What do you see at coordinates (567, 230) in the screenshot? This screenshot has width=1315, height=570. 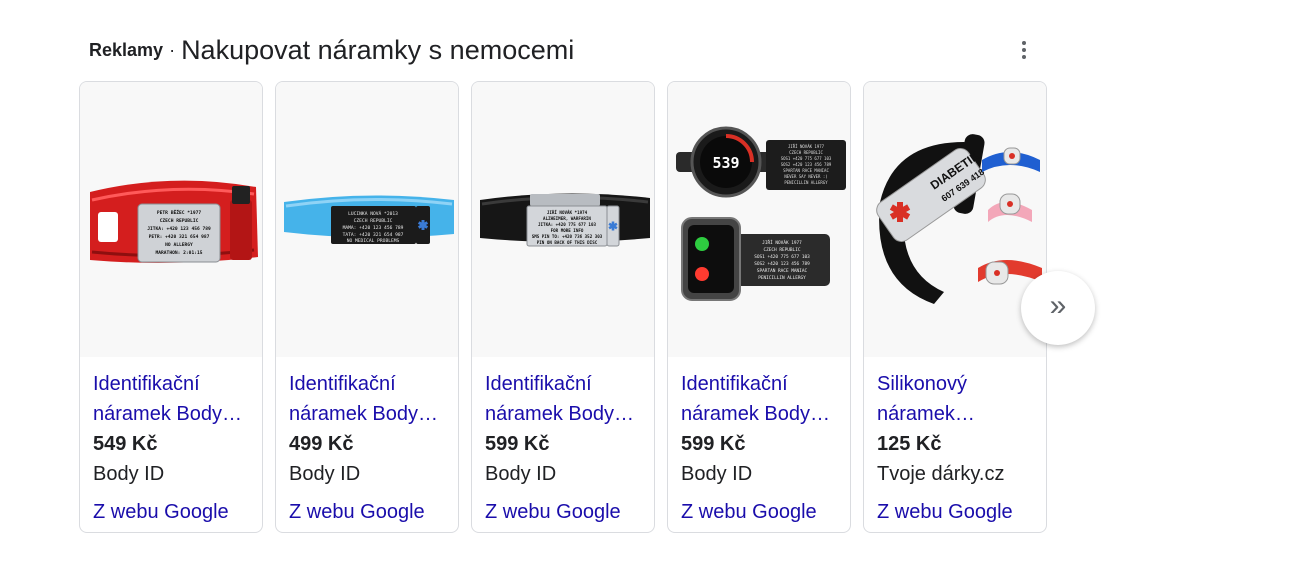 I see `svg-text: FOR MORE INFO` at bounding box center [567, 230].